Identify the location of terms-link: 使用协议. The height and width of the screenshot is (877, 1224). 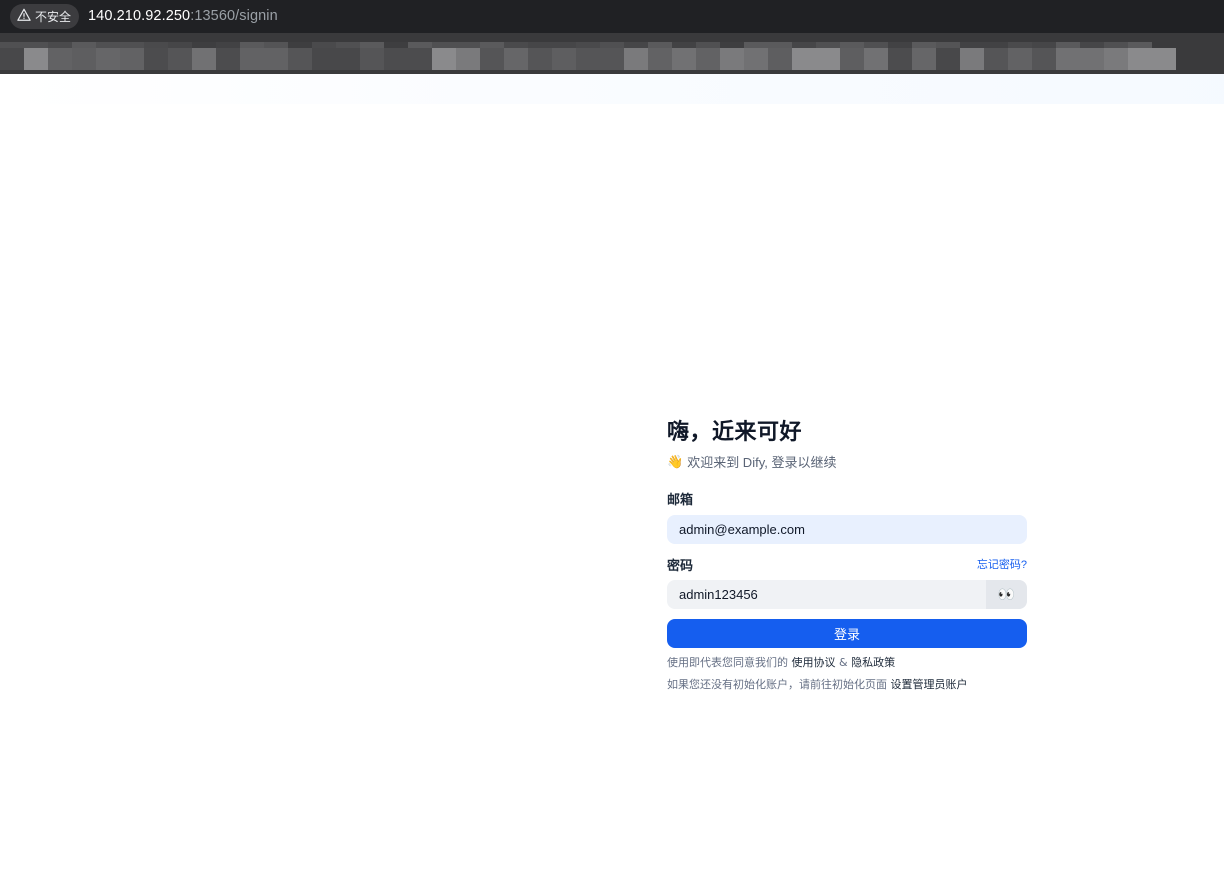
(814, 662).